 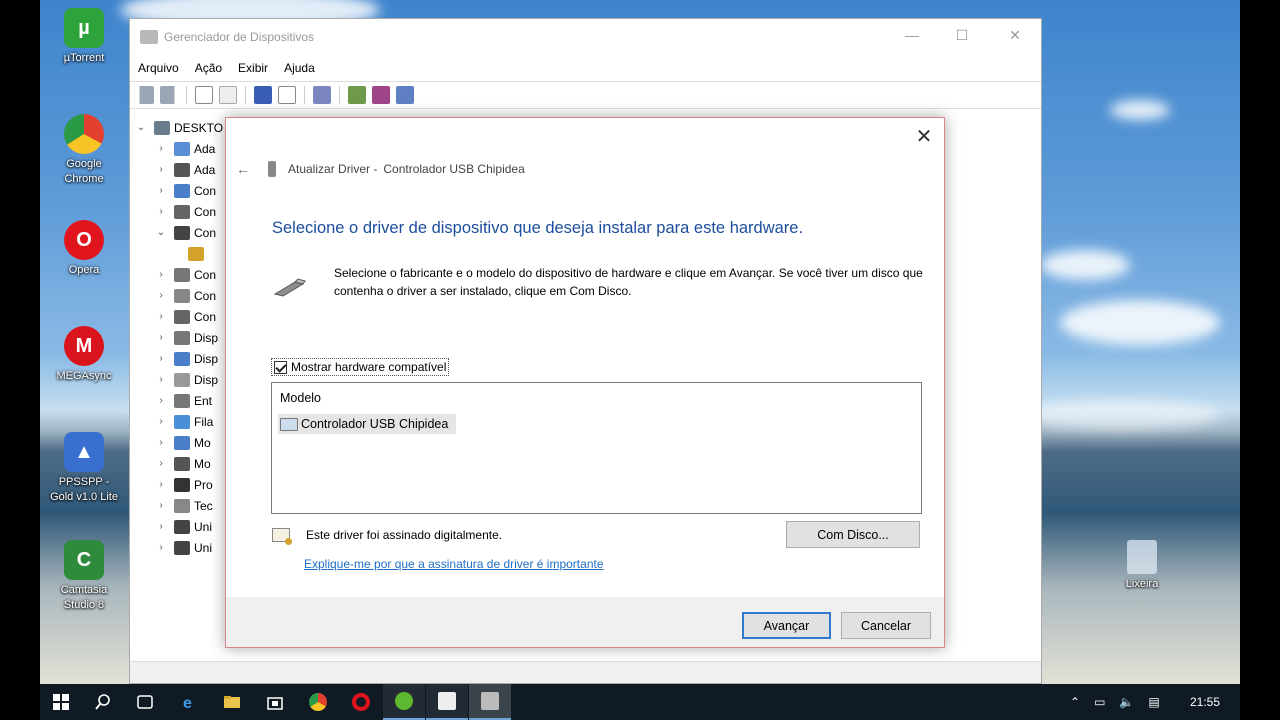 I want to click on back-icon, so click(x=145, y=95).